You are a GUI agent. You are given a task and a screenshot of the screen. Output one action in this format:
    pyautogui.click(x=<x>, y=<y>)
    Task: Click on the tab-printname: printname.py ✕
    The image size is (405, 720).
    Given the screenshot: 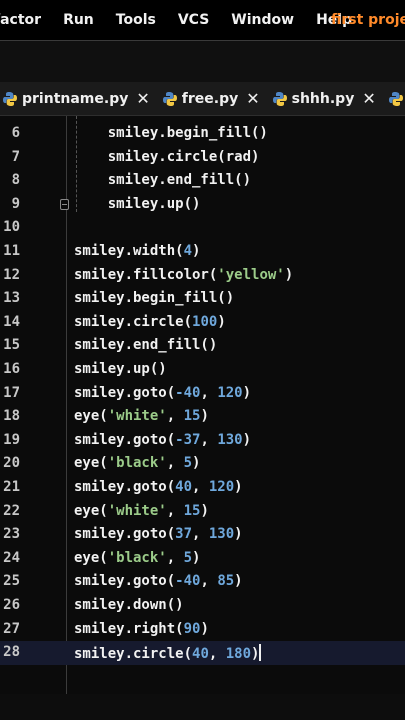 What is the action you would take?
    pyautogui.click(x=80, y=98)
    